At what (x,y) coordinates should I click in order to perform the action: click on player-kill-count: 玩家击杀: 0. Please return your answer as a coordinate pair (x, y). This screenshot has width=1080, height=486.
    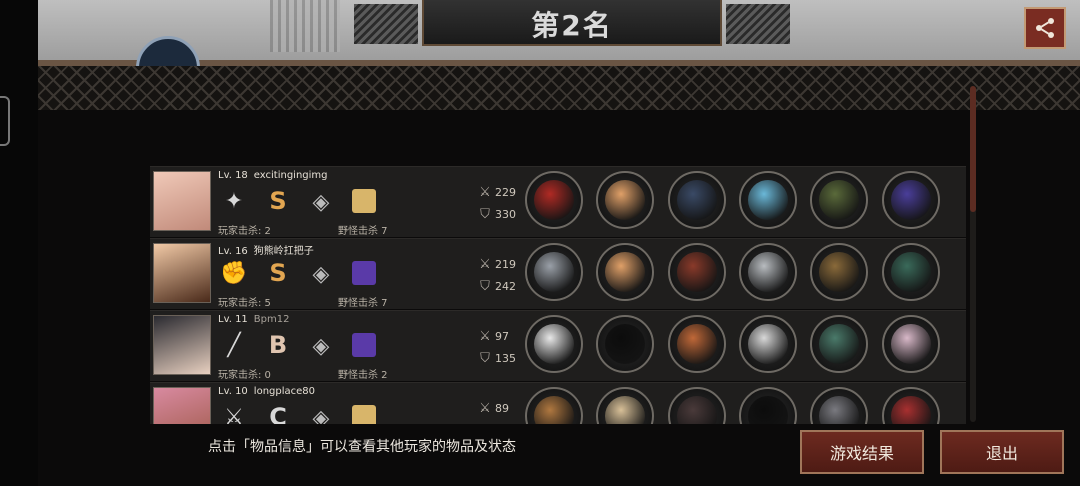
    Looking at the image, I should click on (244, 375).